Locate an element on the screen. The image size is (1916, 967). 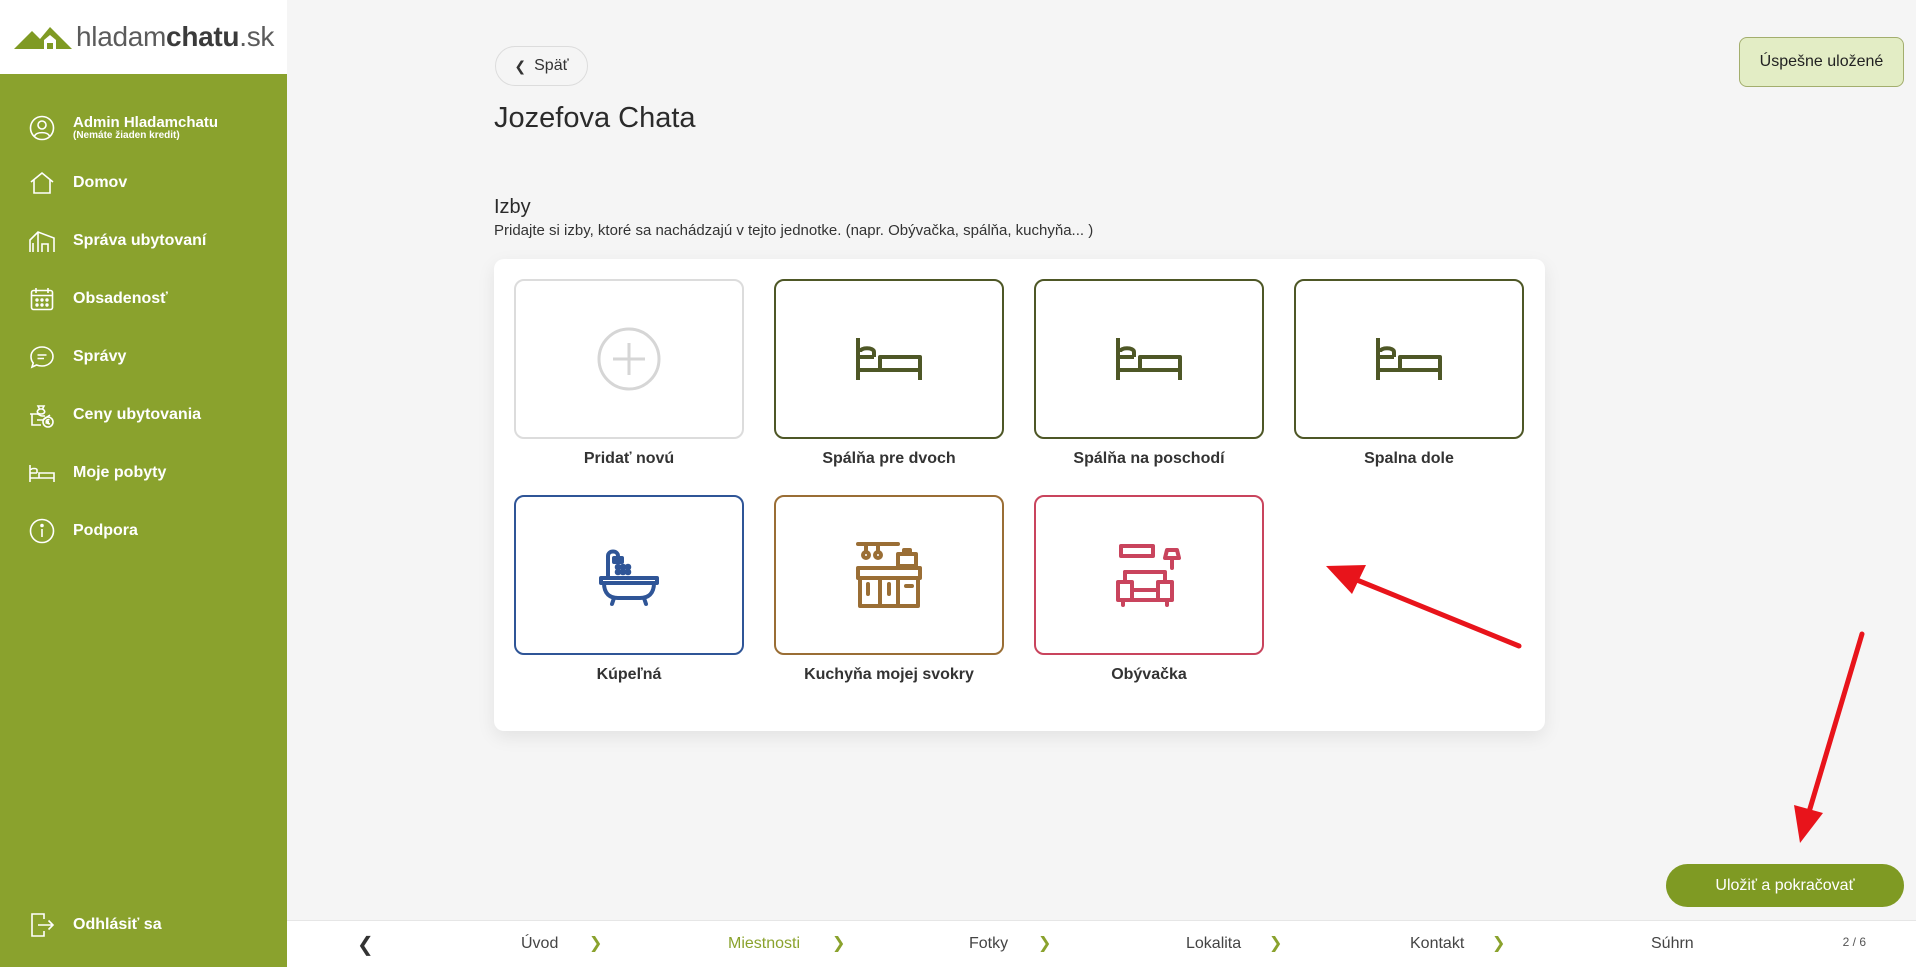
sidebar-item-user: Admin Hladamchatu (Nemáte žiaden kredit) is located at coordinates (143, 128).